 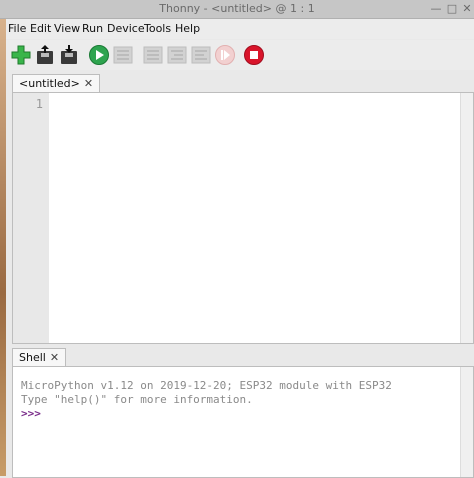 I want to click on save-file-icon, so click(x=69, y=55).